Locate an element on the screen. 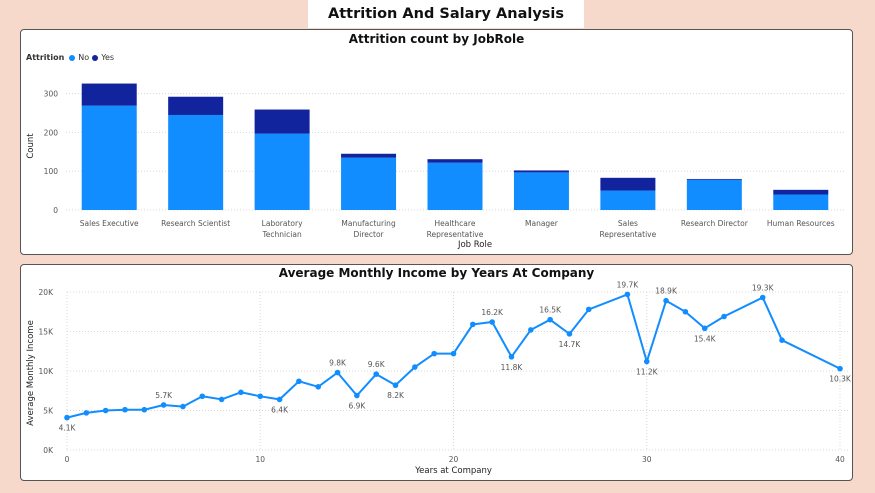 The image size is (875, 493). data-label: 5.7K is located at coordinates (164, 395).